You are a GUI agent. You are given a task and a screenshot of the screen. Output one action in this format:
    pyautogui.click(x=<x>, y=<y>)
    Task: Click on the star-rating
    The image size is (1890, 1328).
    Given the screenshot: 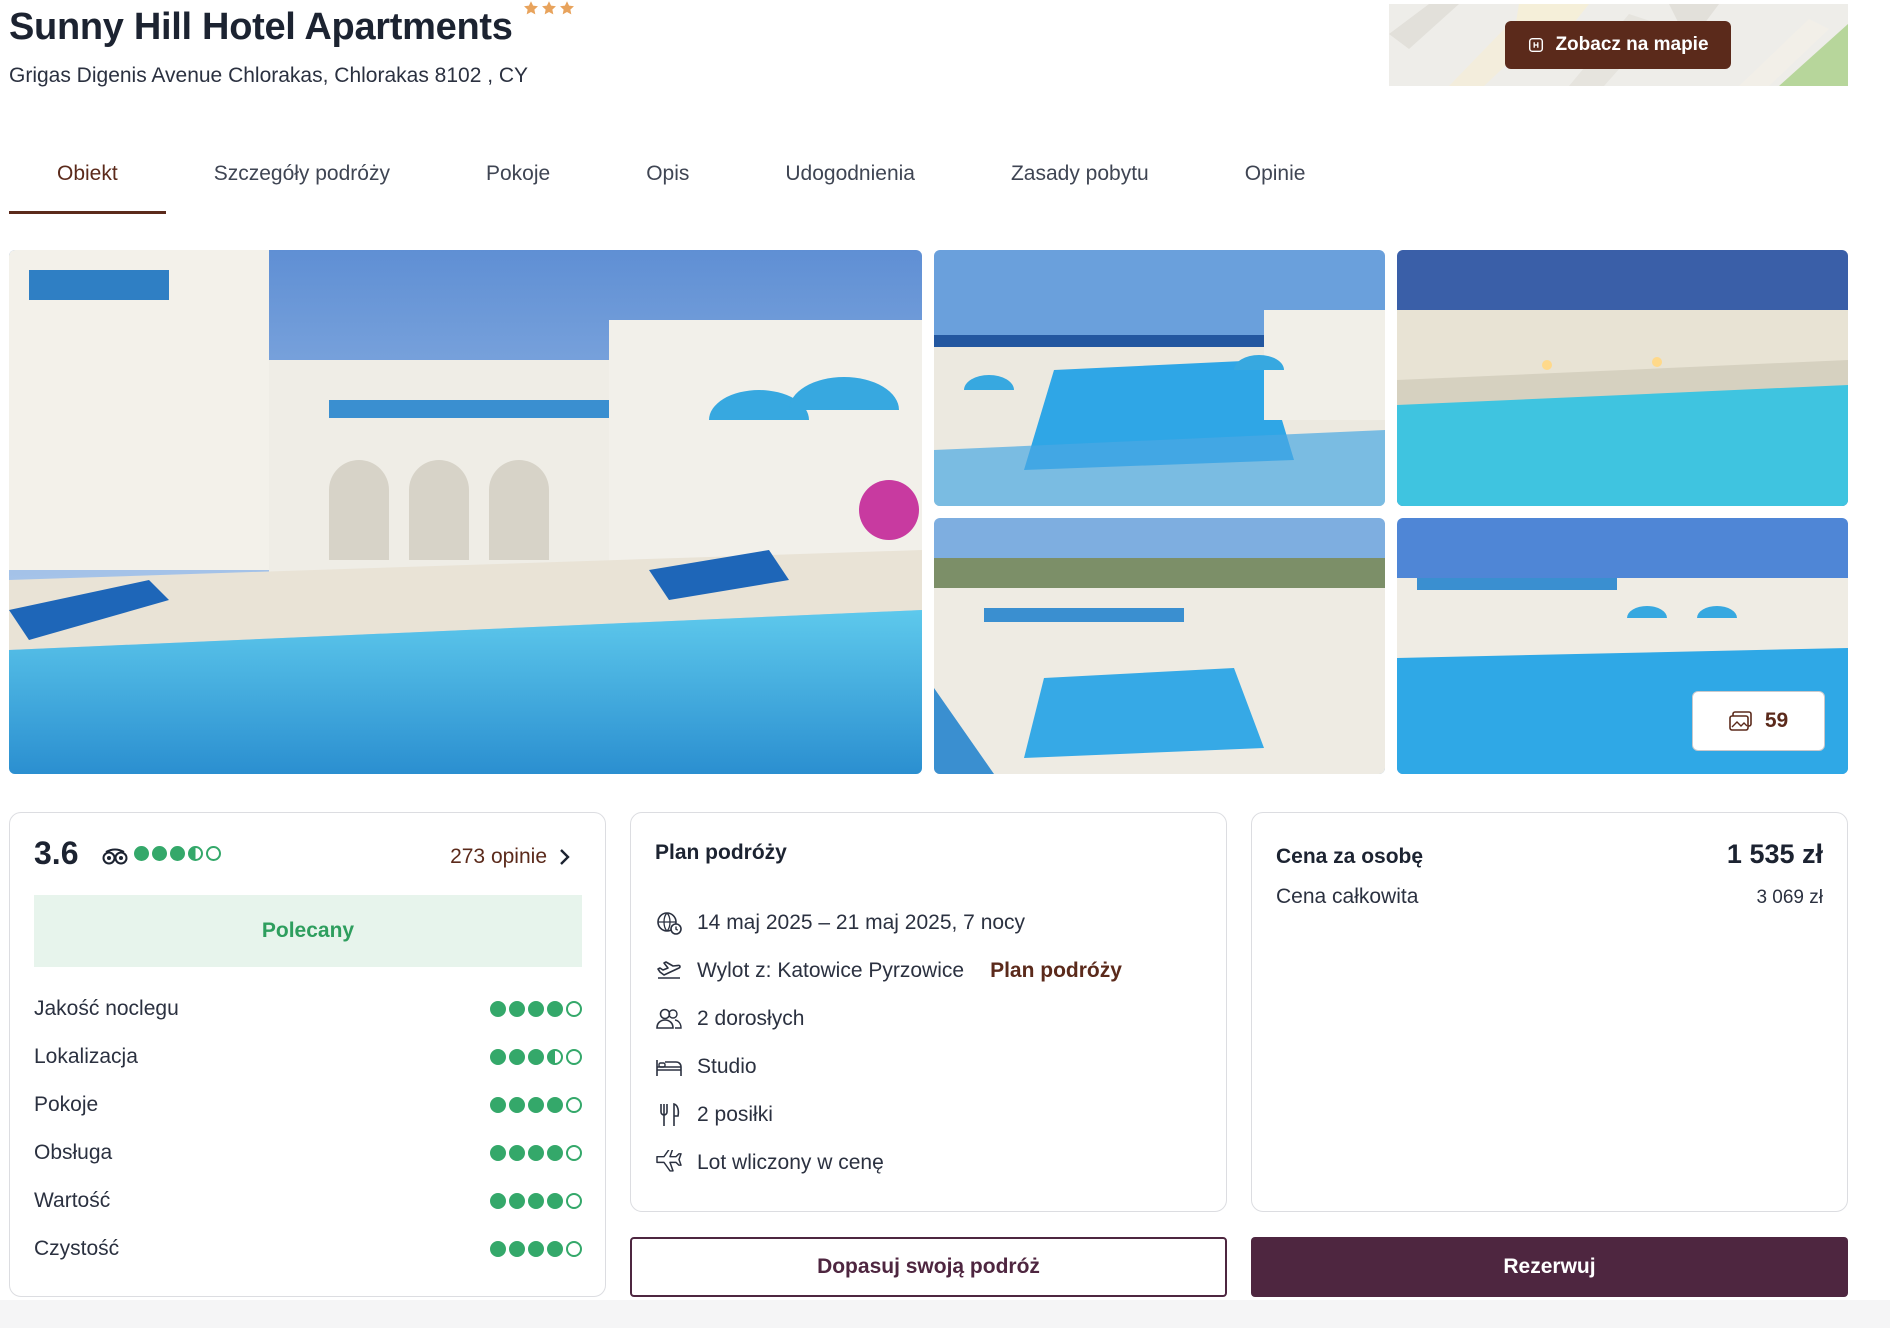 What is the action you would take?
    pyautogui.click(x=549, y=8)
    